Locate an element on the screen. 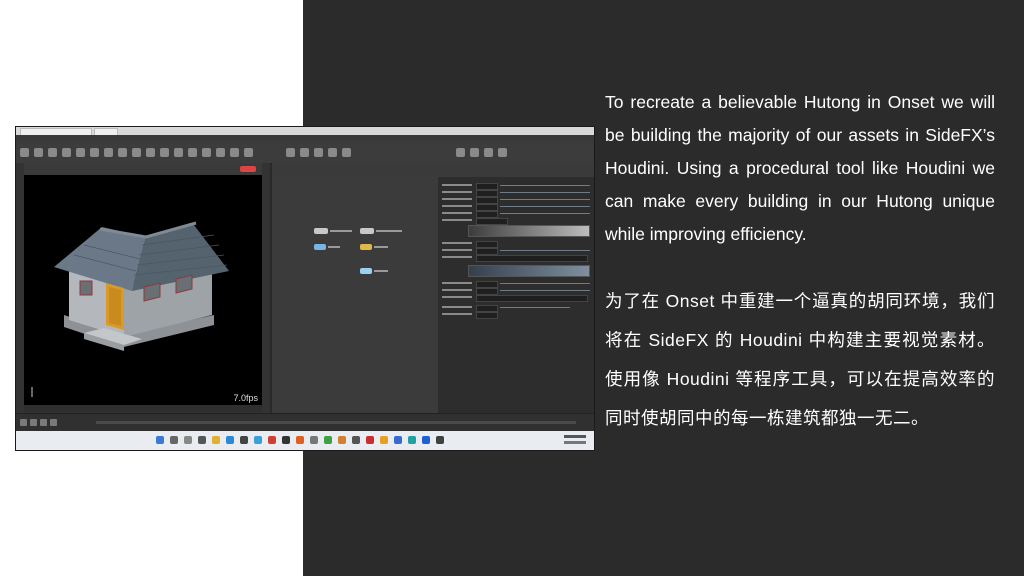 The height and width of the screenshot is (576, 1024). timeline-track is located at coordinates (336, 422).